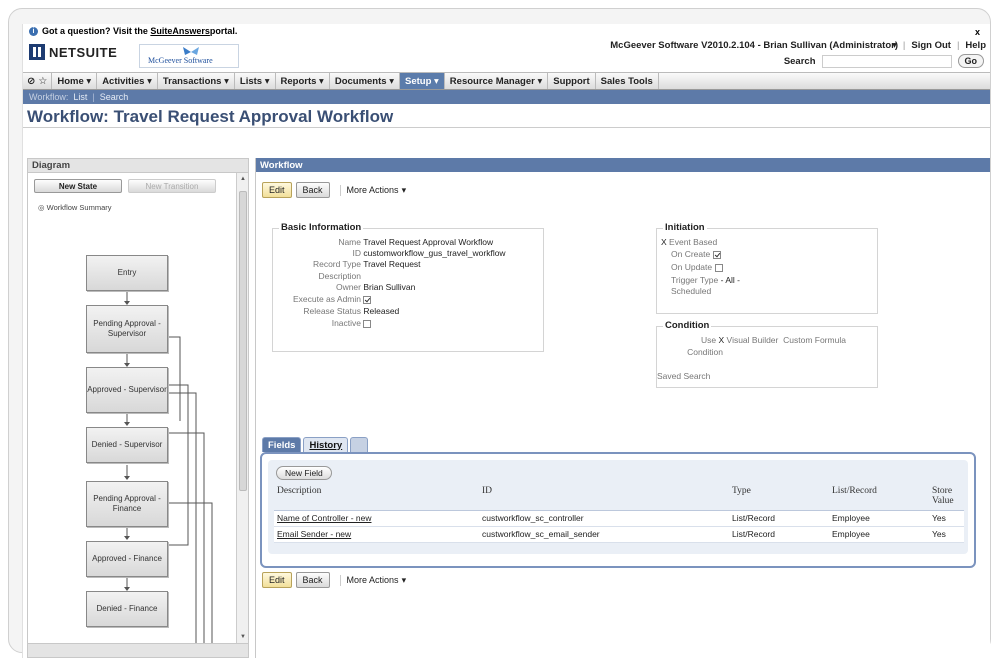 Image resolution: width=999 pixels, height=658 pixels. What do you see at coordinates (716, 254) in the screenshot?
I see `on-create-checkbox` at bounding box center [716, 254].